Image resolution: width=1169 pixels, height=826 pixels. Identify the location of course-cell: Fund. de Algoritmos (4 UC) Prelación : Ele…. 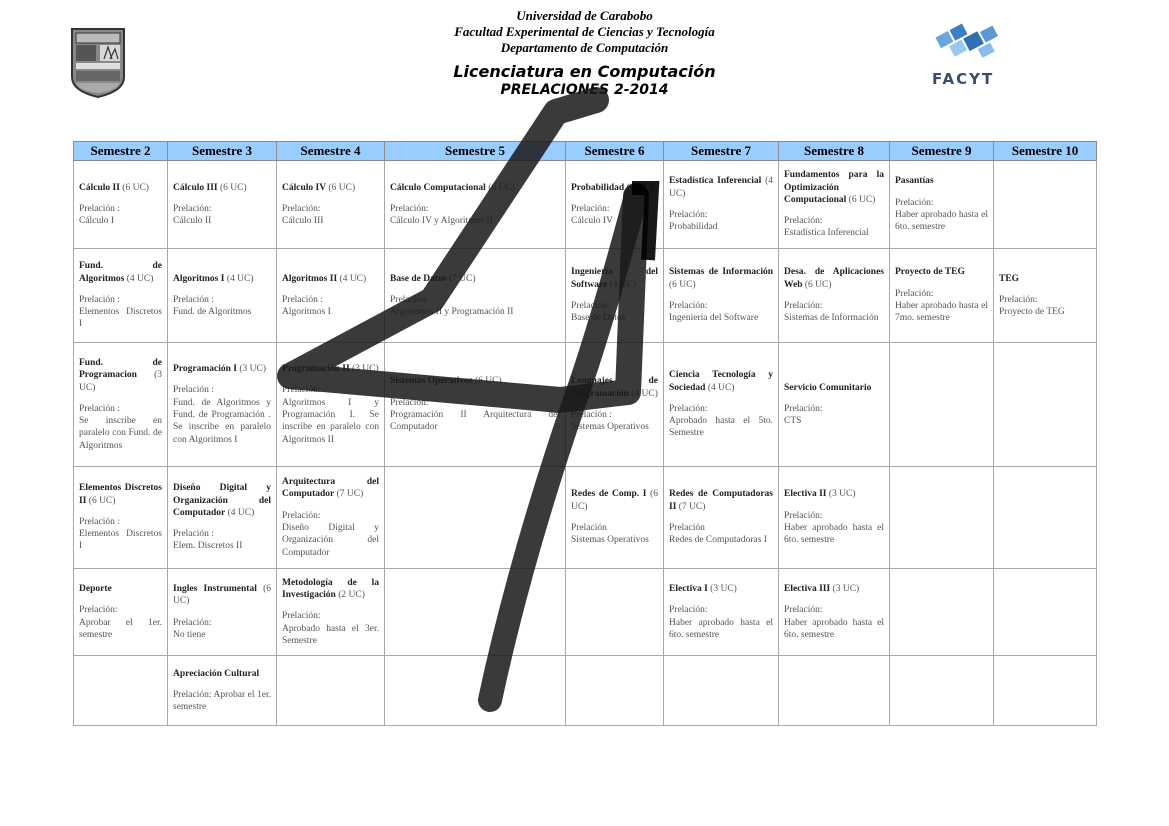
(120, 295).